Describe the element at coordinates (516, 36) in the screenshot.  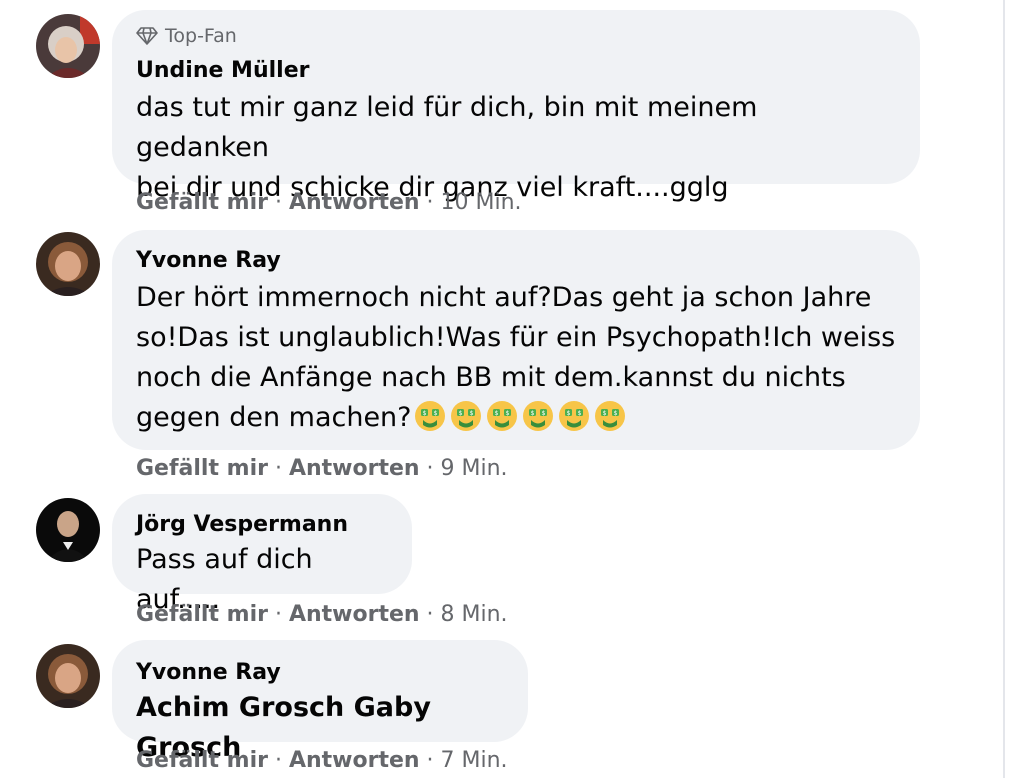
I see `top-fan-badge: Top-Fan` at that location.